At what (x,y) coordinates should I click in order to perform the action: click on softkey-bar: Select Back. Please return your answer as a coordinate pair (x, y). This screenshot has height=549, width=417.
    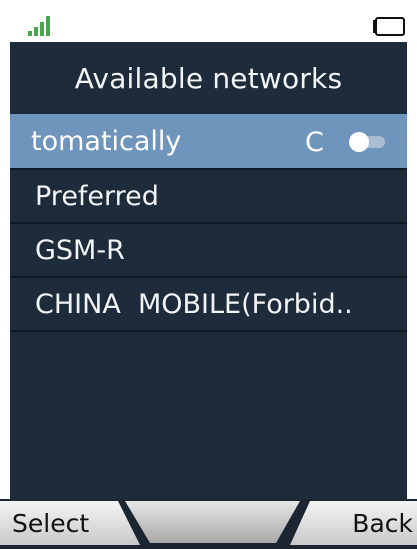
    Looking at the image, I should click on (208, 524).